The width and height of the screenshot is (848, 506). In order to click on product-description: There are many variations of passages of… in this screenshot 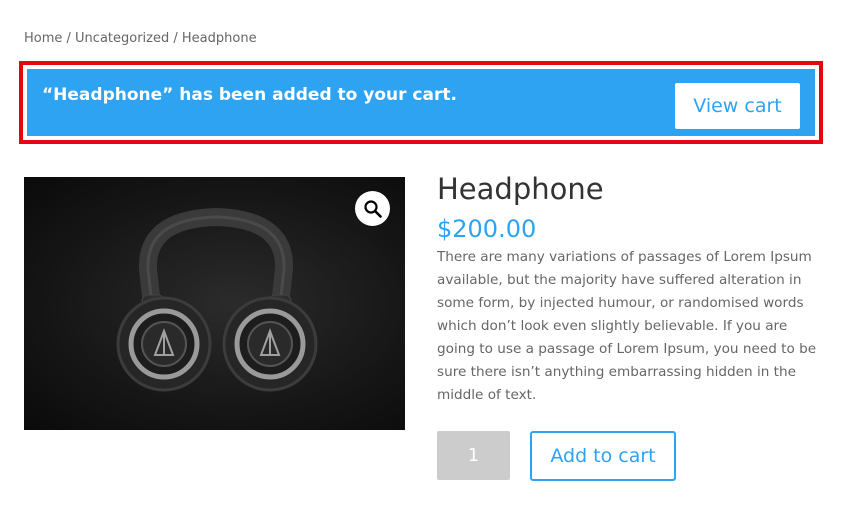, I will do `click(627, 326)`.